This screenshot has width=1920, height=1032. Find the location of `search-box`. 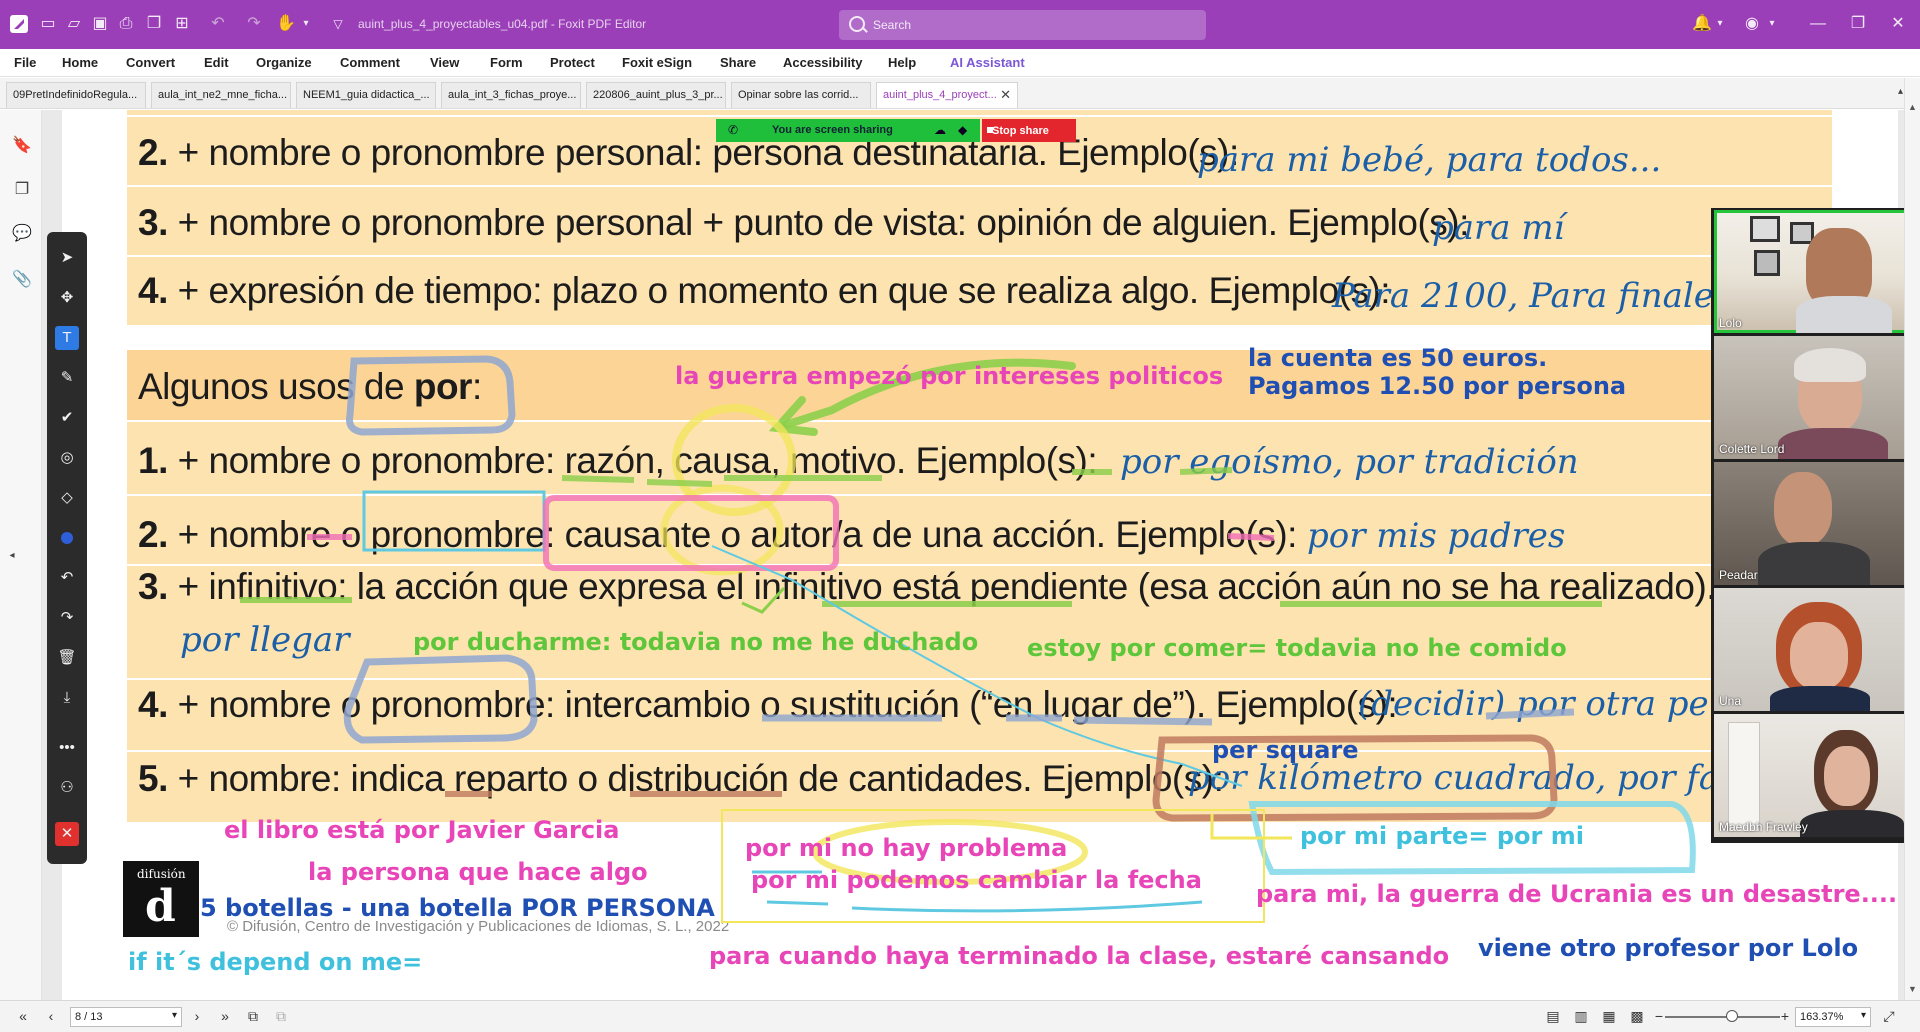

search-box is located at coordinates (1022, 25).